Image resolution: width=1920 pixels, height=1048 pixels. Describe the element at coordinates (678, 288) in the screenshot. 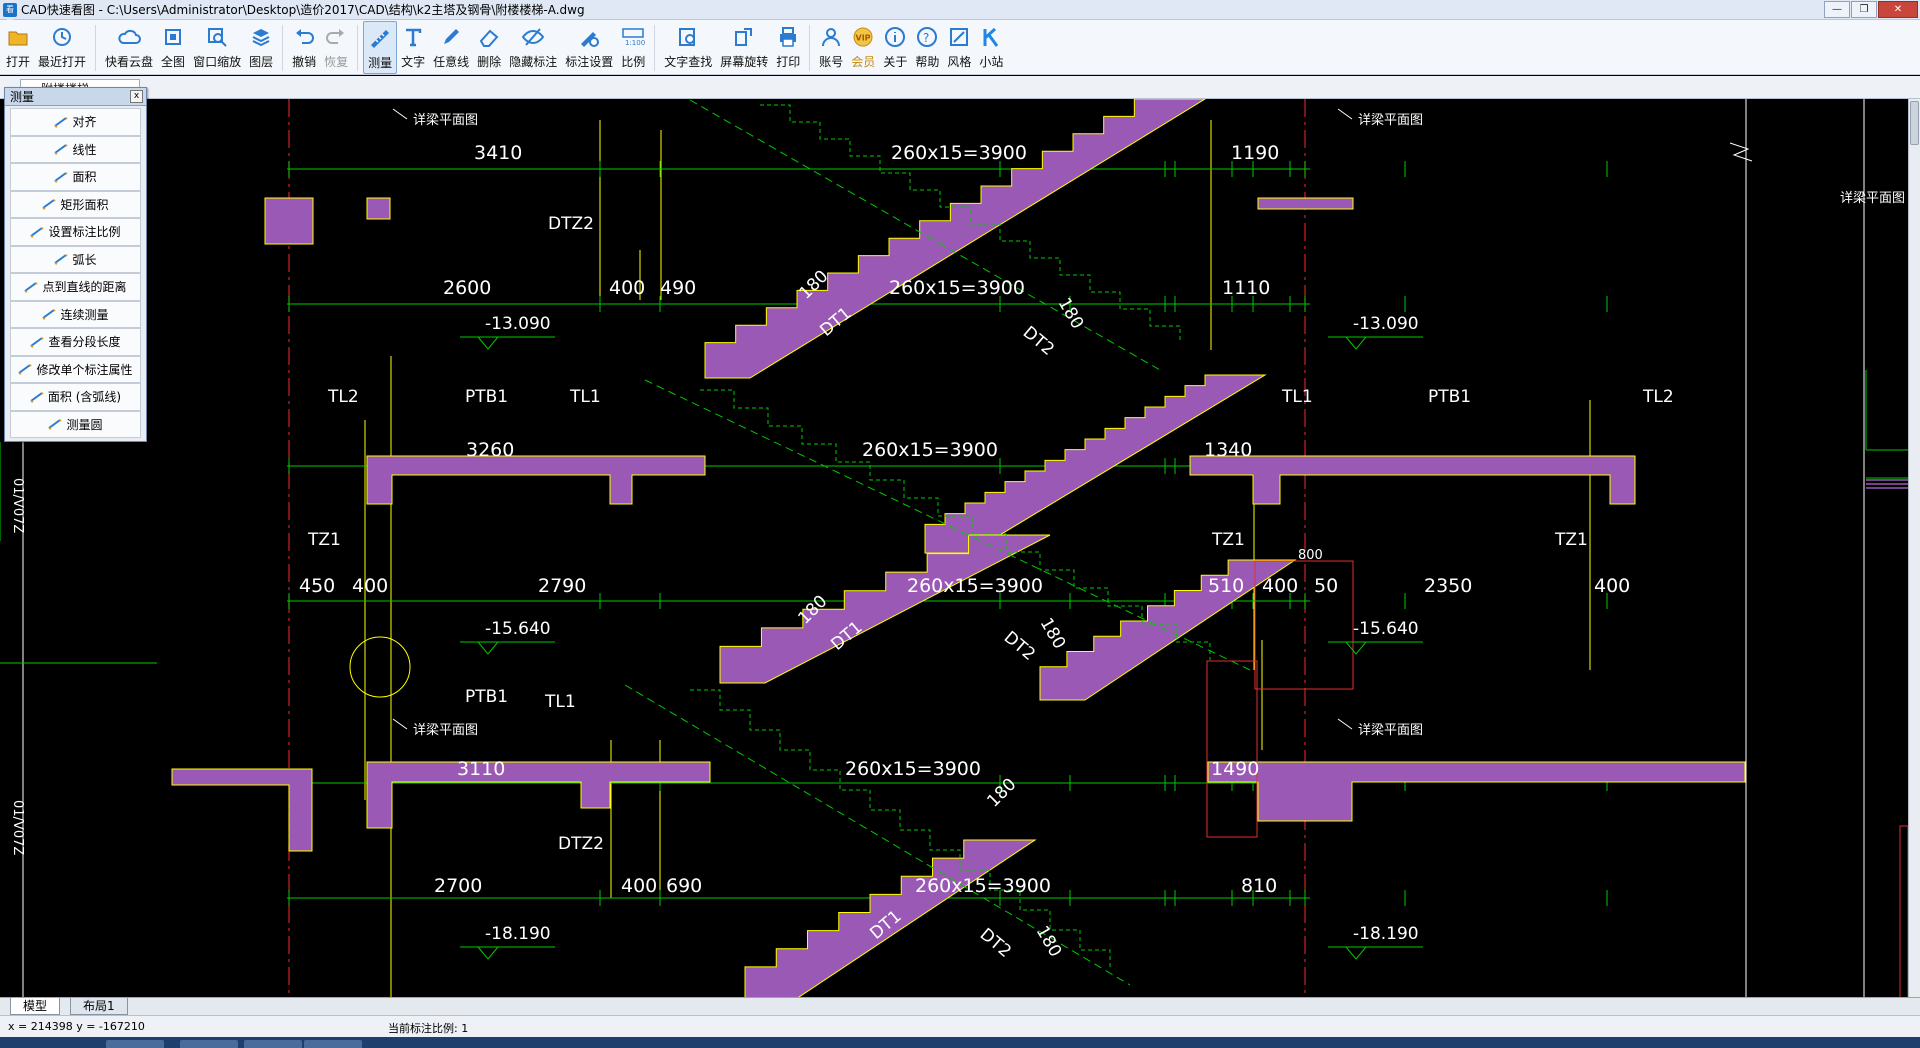

I see `dimension-text: 490` at that location.